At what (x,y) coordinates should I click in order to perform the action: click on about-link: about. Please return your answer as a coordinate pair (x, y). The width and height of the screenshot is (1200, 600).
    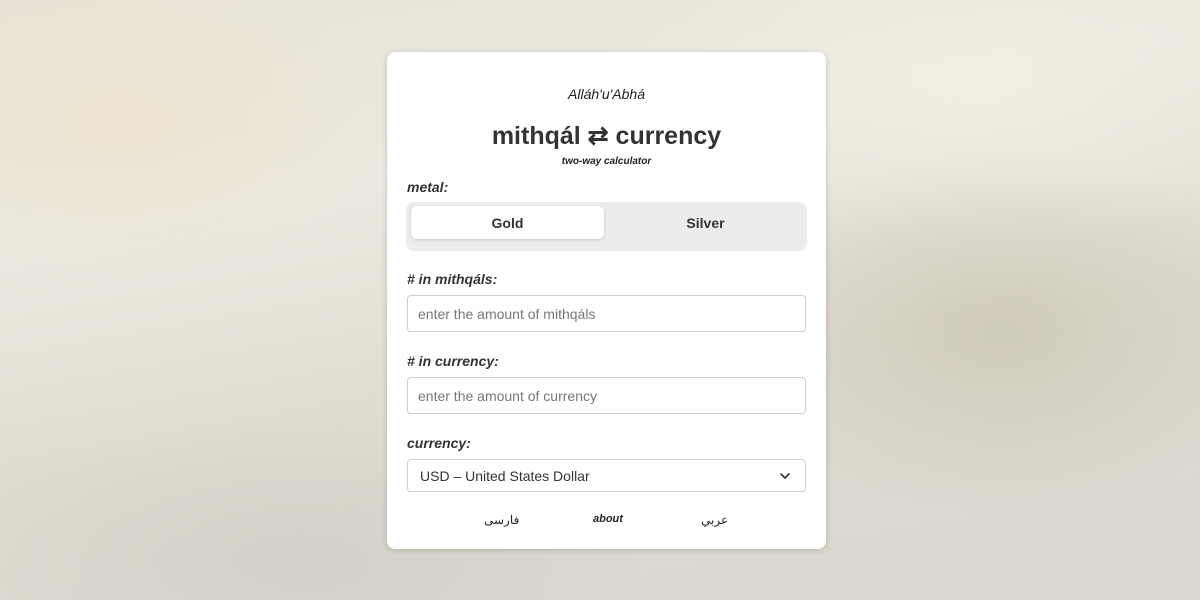
    Looking at the image, I should click on (608, 519).